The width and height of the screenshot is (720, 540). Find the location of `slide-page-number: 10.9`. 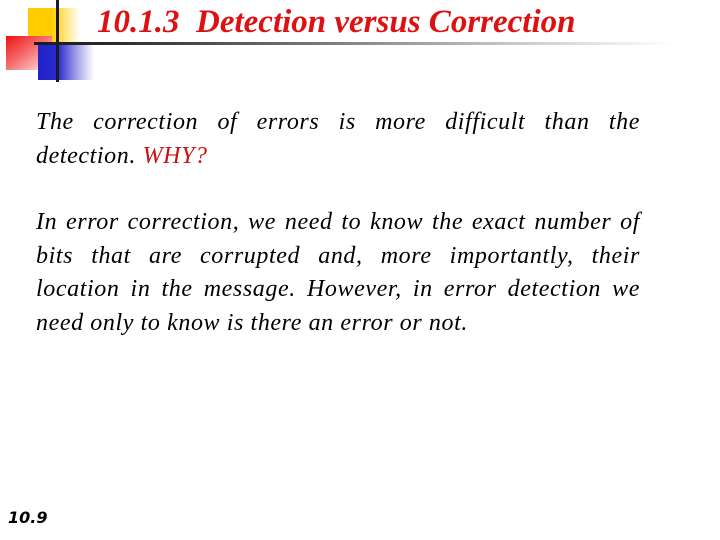

slide-page-number: 10.9 is located at coordinates (28, 517).